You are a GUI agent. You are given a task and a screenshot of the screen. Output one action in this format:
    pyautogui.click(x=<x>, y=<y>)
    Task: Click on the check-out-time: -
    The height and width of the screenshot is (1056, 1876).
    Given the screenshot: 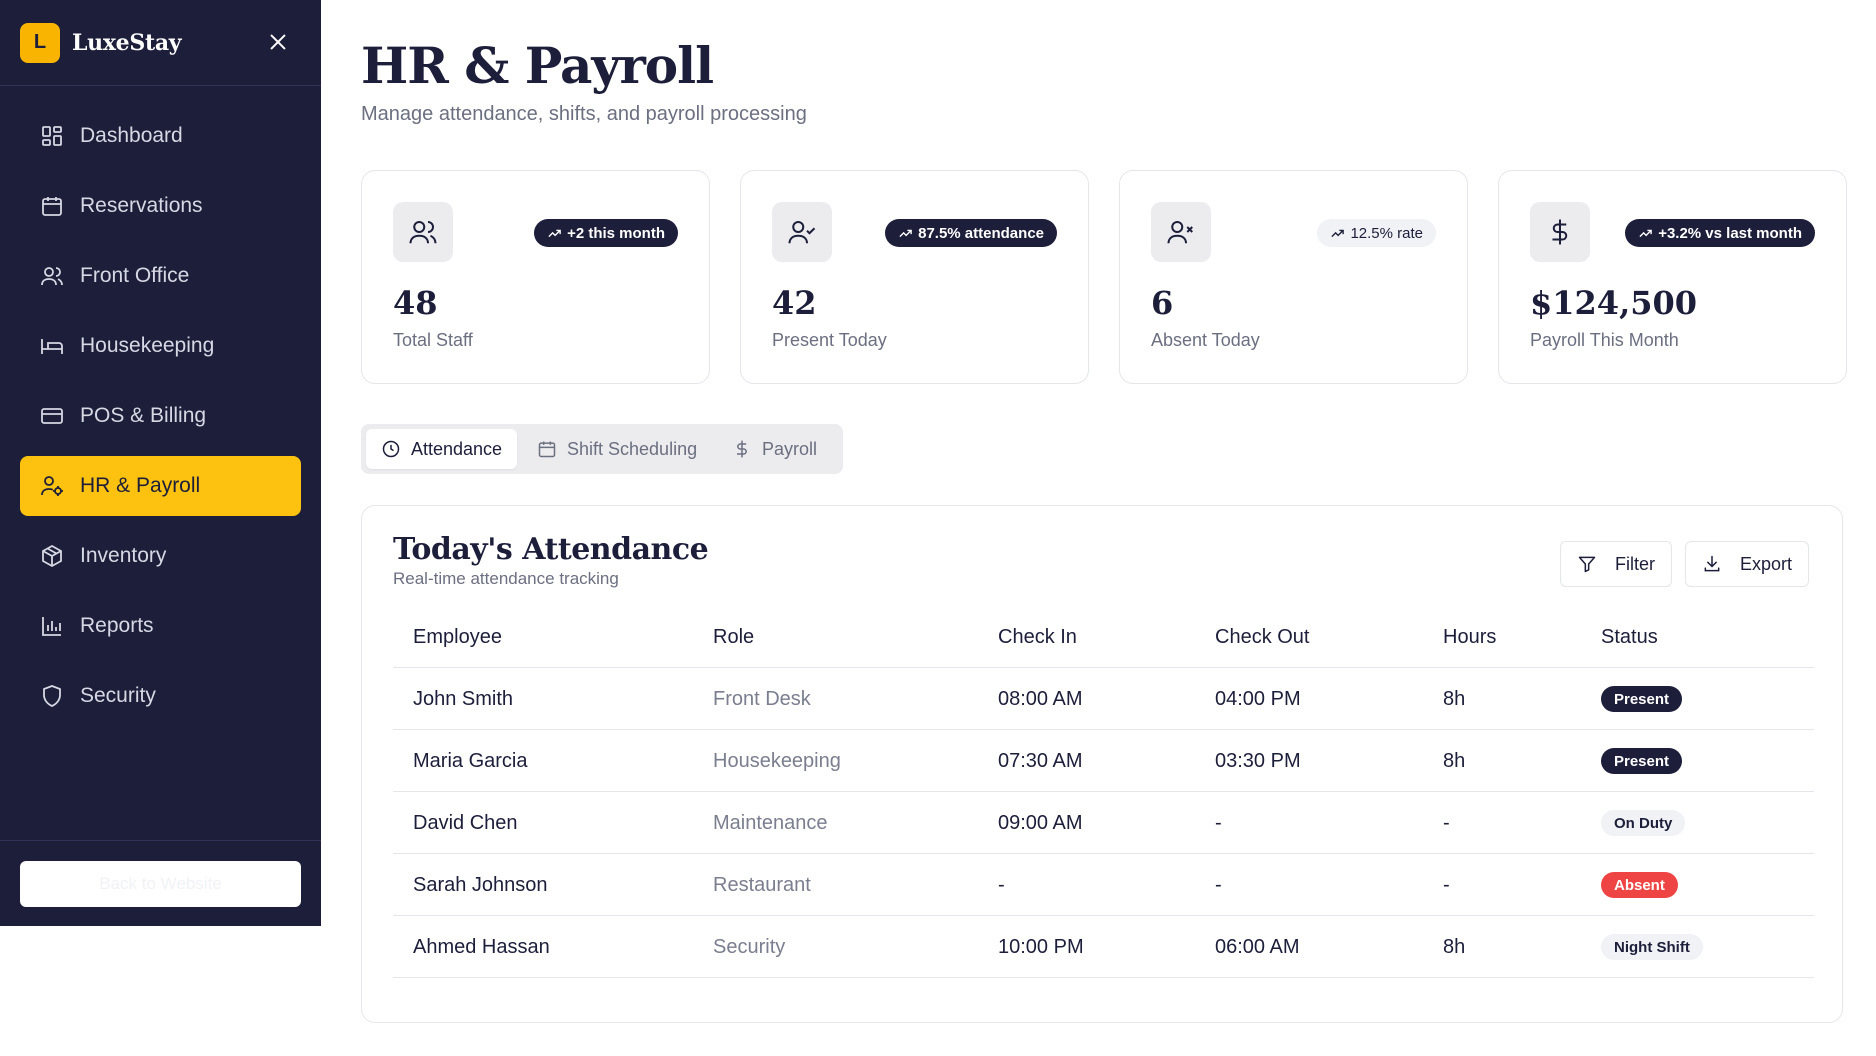 What is the action you would take?
    pyautogui.click(x=1218, y=822)
    